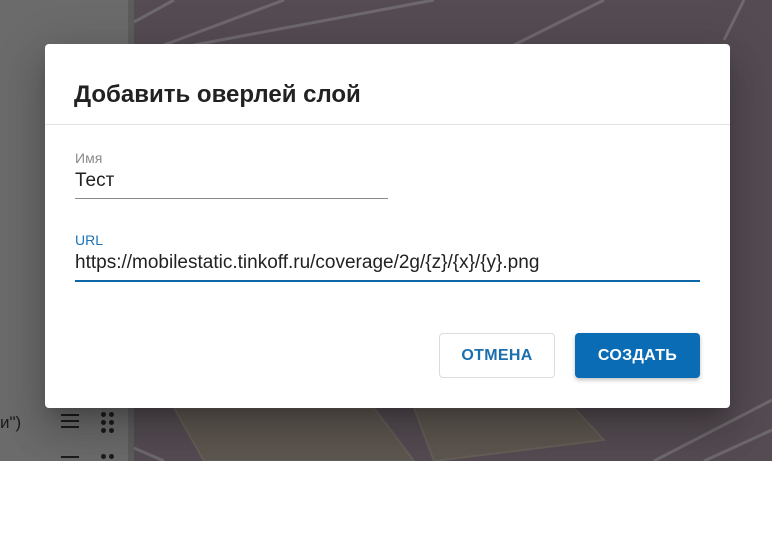 Image resolution: width=772 pixels, height=550 pixels. Describe the element at coordinates (387, 281) in the screenshot. I see `url-field-underline` at that location.